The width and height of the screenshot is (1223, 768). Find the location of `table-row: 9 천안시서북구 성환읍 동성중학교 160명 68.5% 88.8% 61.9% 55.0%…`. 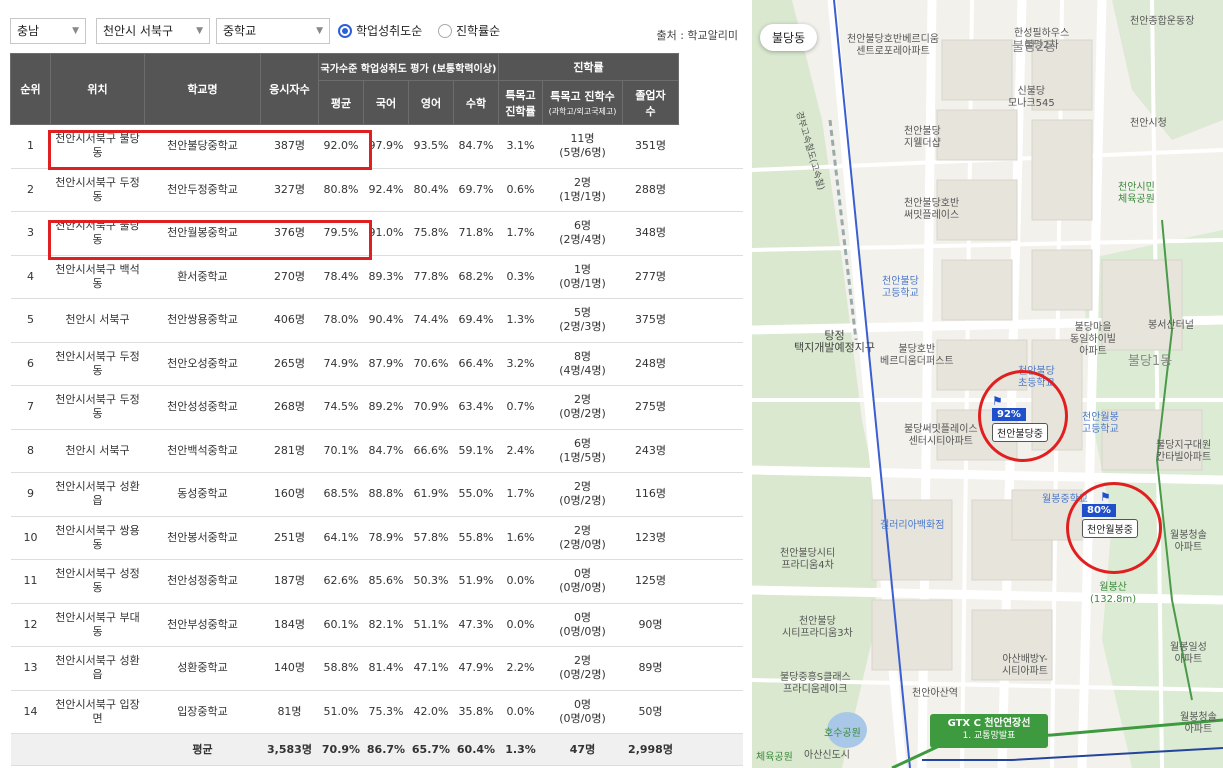

table-row: 9 천안시서북구 성환읍 동성중학교 160명 68.5% 88.8% 61.9% 55.0%… is located at coordinates (376, 494).